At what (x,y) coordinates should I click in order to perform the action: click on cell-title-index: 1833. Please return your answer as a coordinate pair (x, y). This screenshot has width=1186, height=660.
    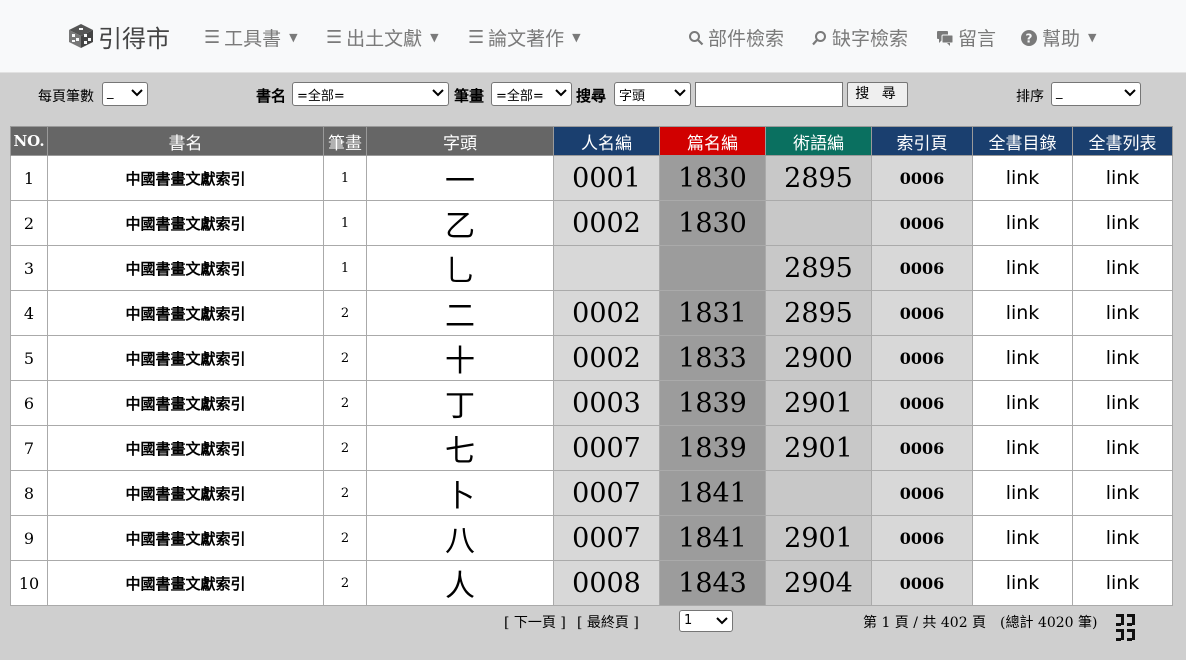
    Looking at the image, I should click on (712, 358).